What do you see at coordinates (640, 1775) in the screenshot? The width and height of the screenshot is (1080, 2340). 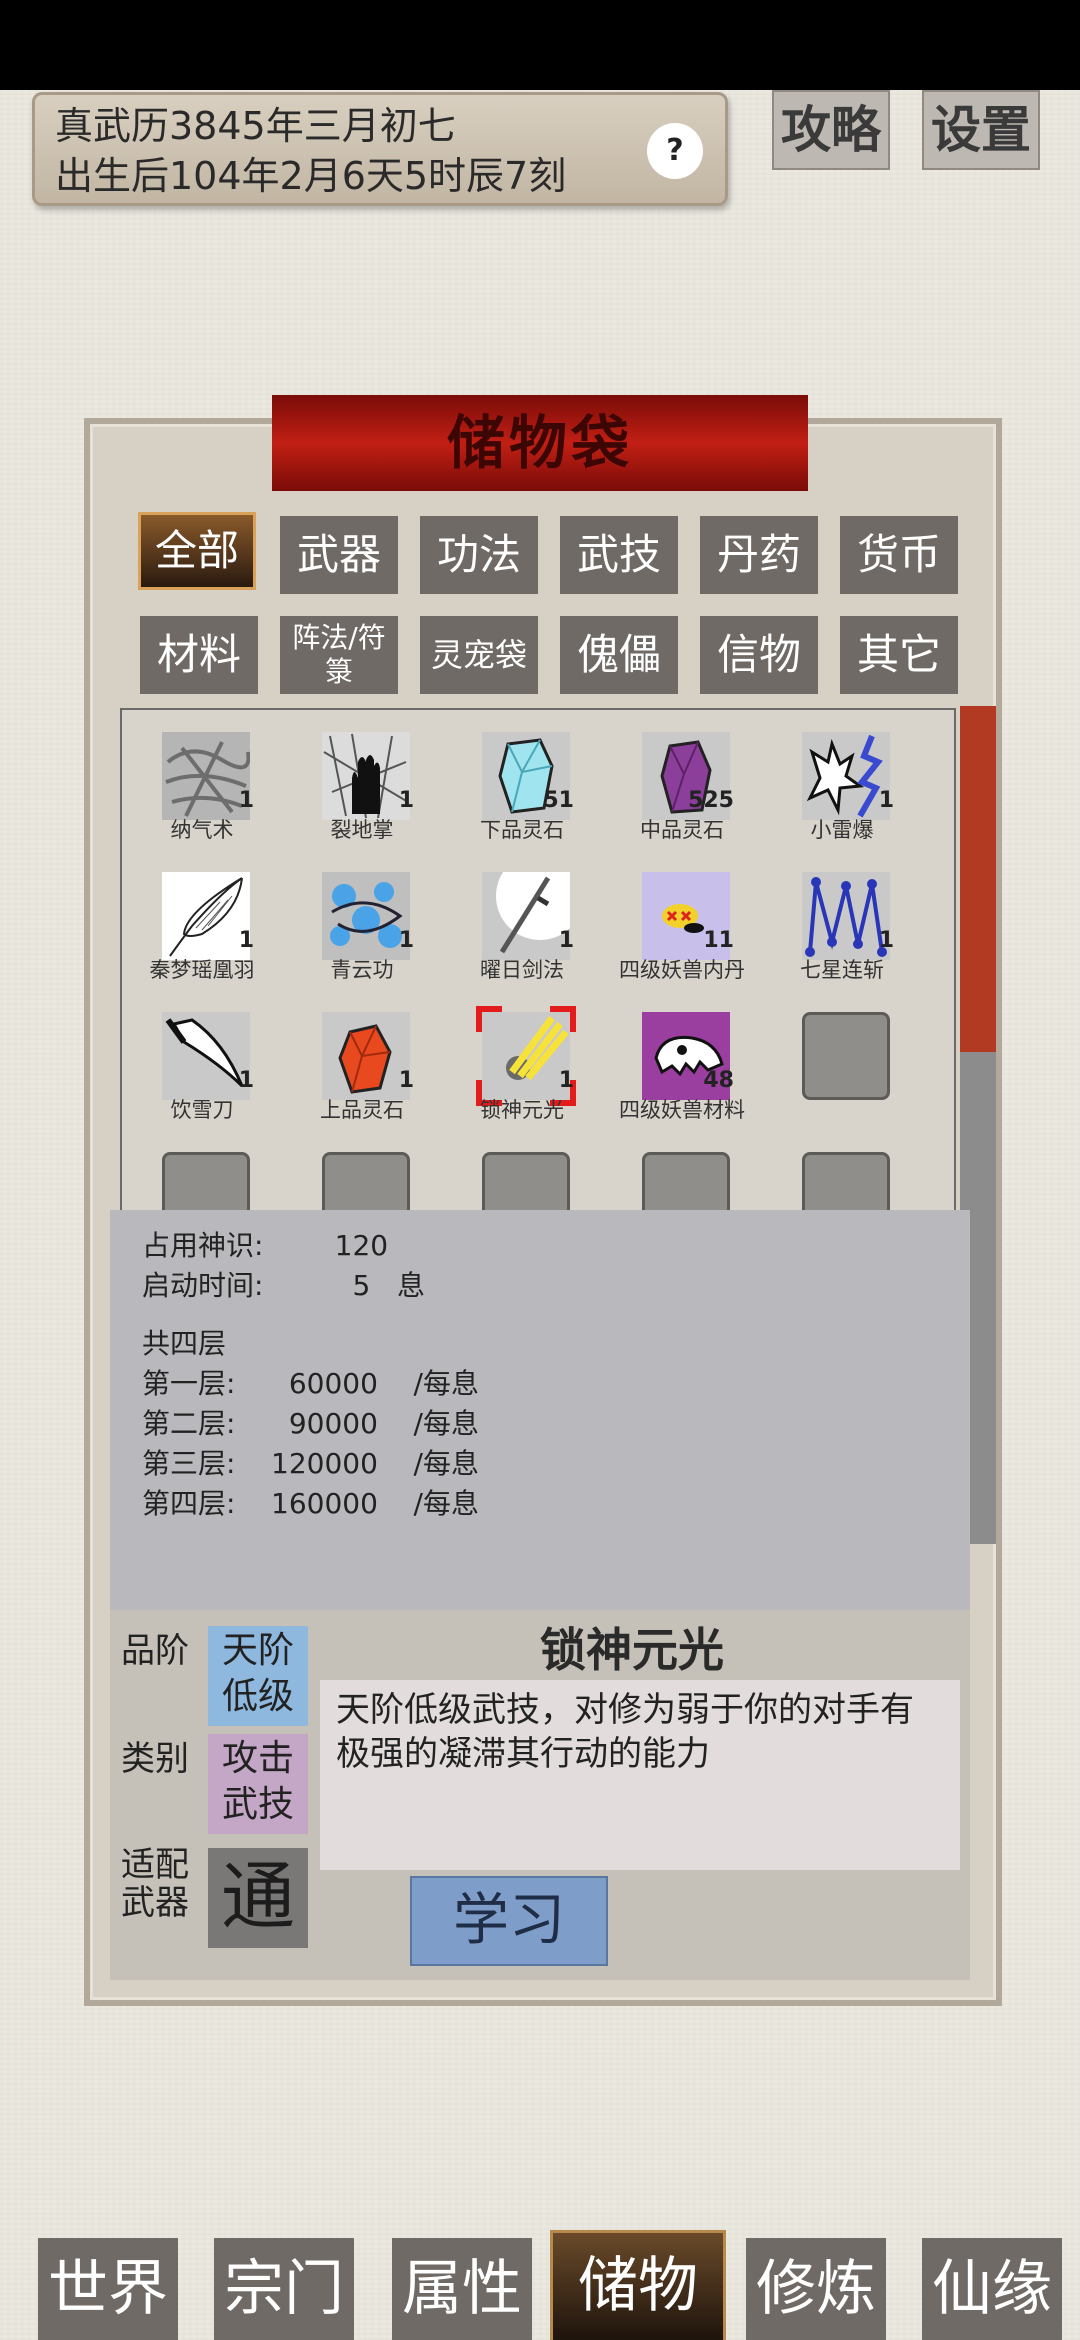 I see `item-description: 天阶低级武技，对修为弱于你的对手有极强的凝滞其行动的能力` at bounding box center [640, 1775].